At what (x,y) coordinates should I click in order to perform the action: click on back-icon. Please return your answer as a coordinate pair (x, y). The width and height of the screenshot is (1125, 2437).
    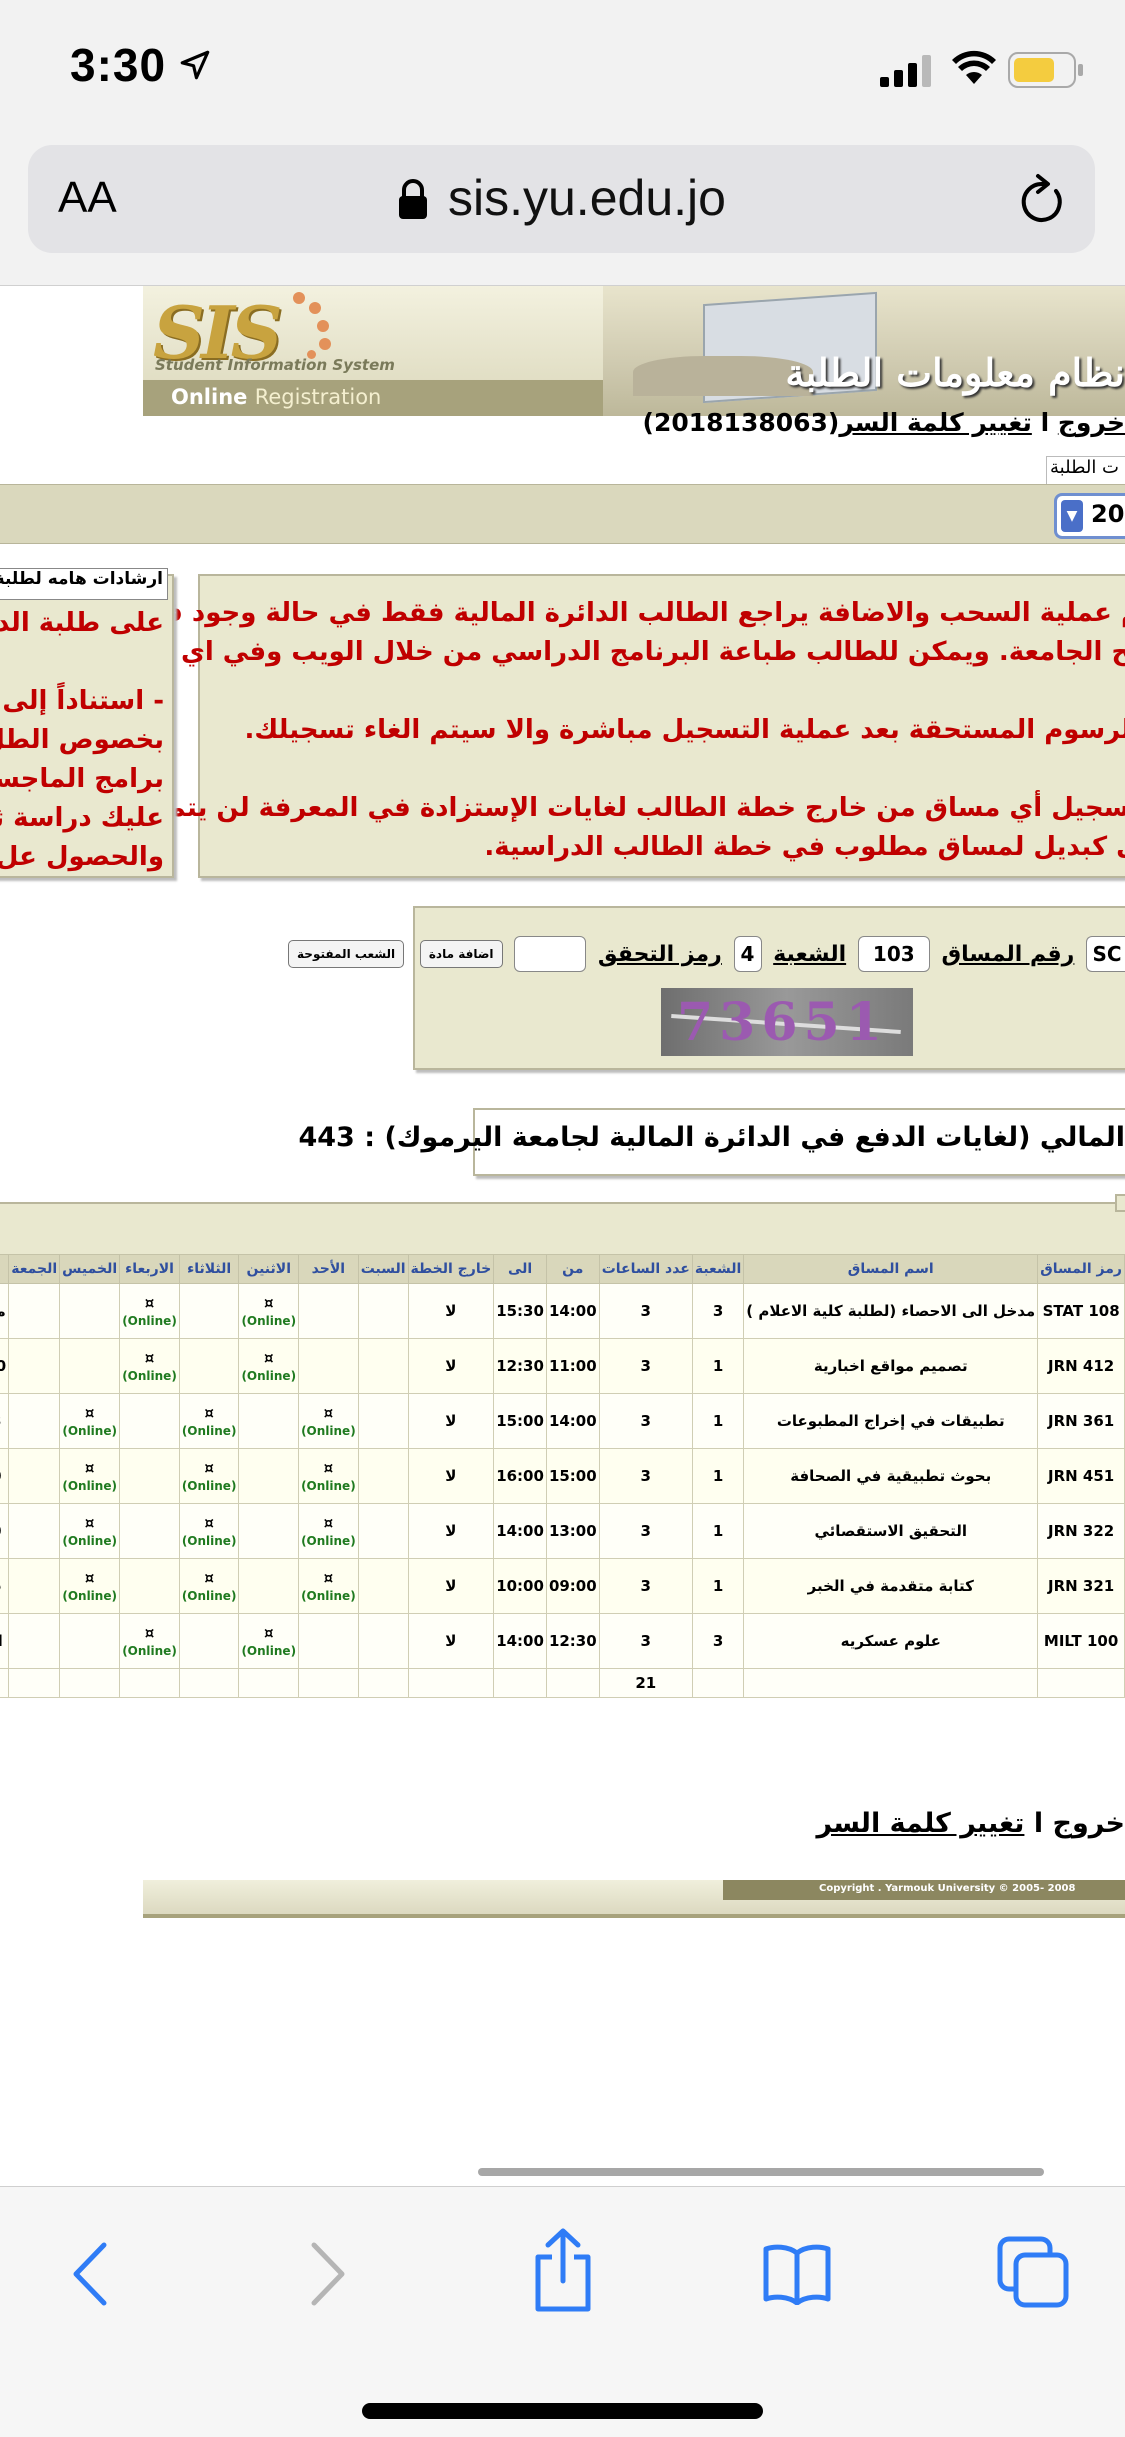
    Looking at the image, I should click on (91, 2274).